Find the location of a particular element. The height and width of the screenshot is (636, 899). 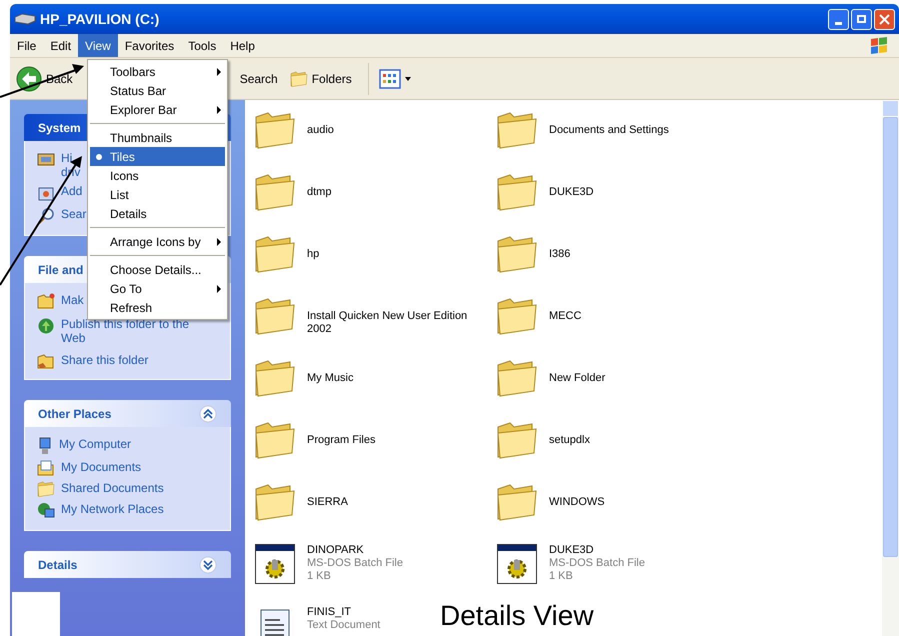

computer-icon is located at coordinates (45, 446).